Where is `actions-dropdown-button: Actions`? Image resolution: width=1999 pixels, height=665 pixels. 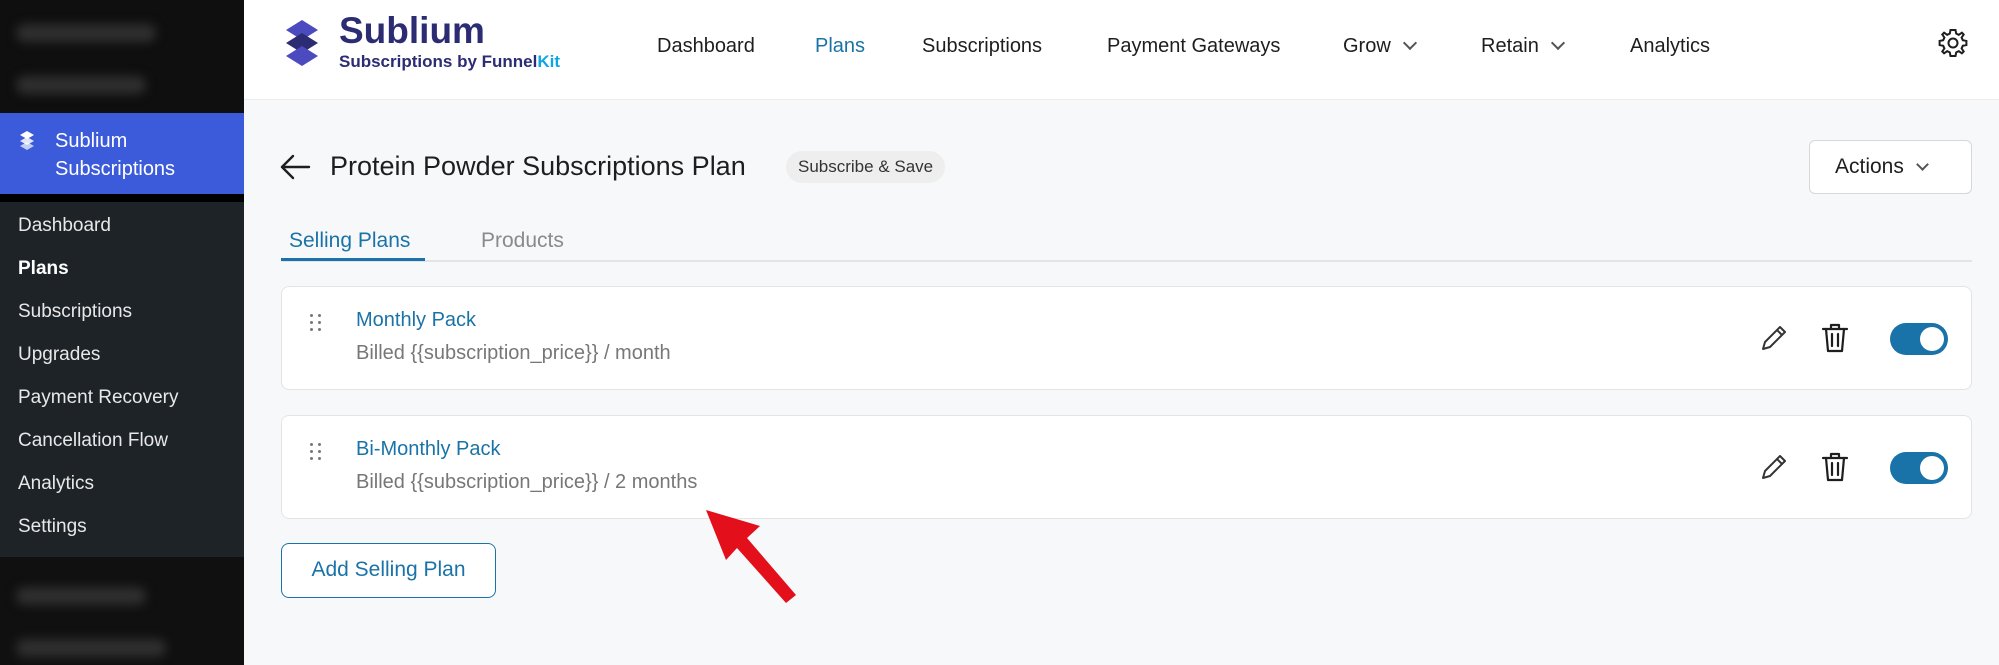 actions-dropdown-button: Actions is located at coordinates (1890, 167).